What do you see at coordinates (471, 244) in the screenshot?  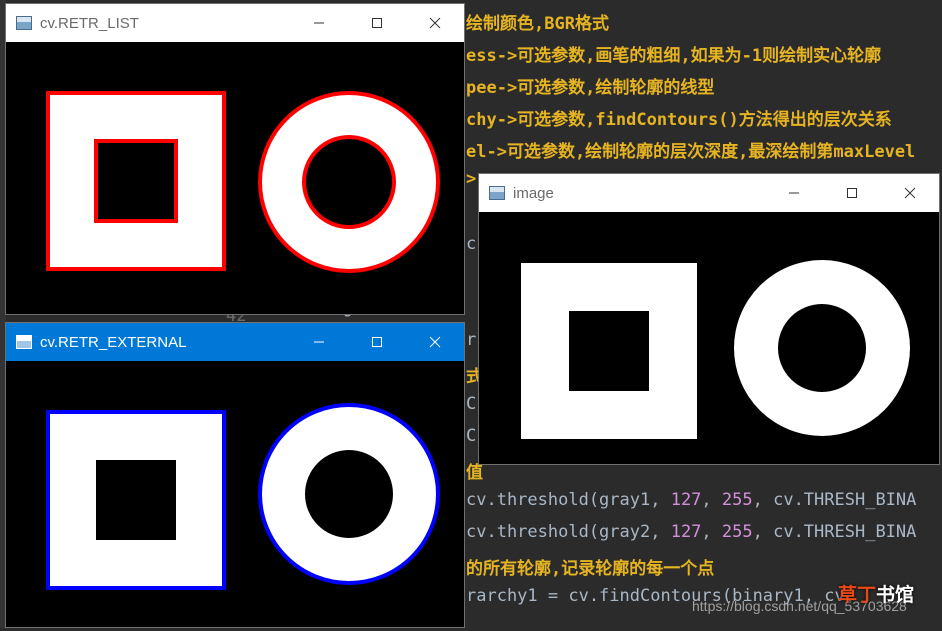 I see `code-line: c` at bounding box center [471, 244].